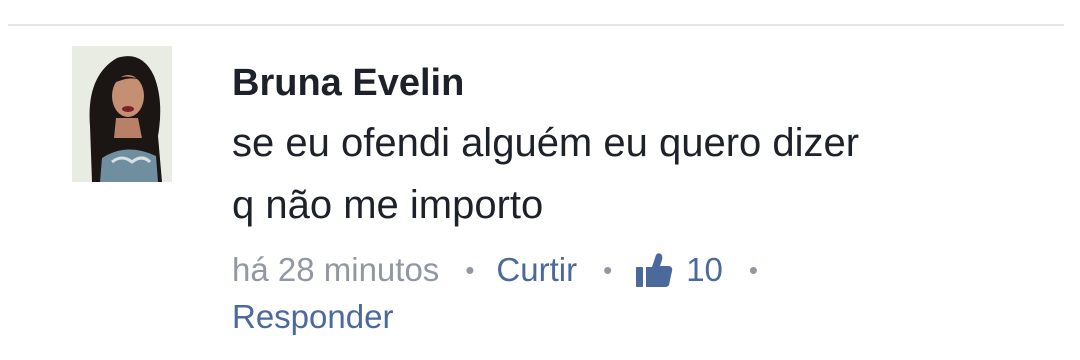  I want to click on comment-text-line: q não me importo, so click(388, 205).